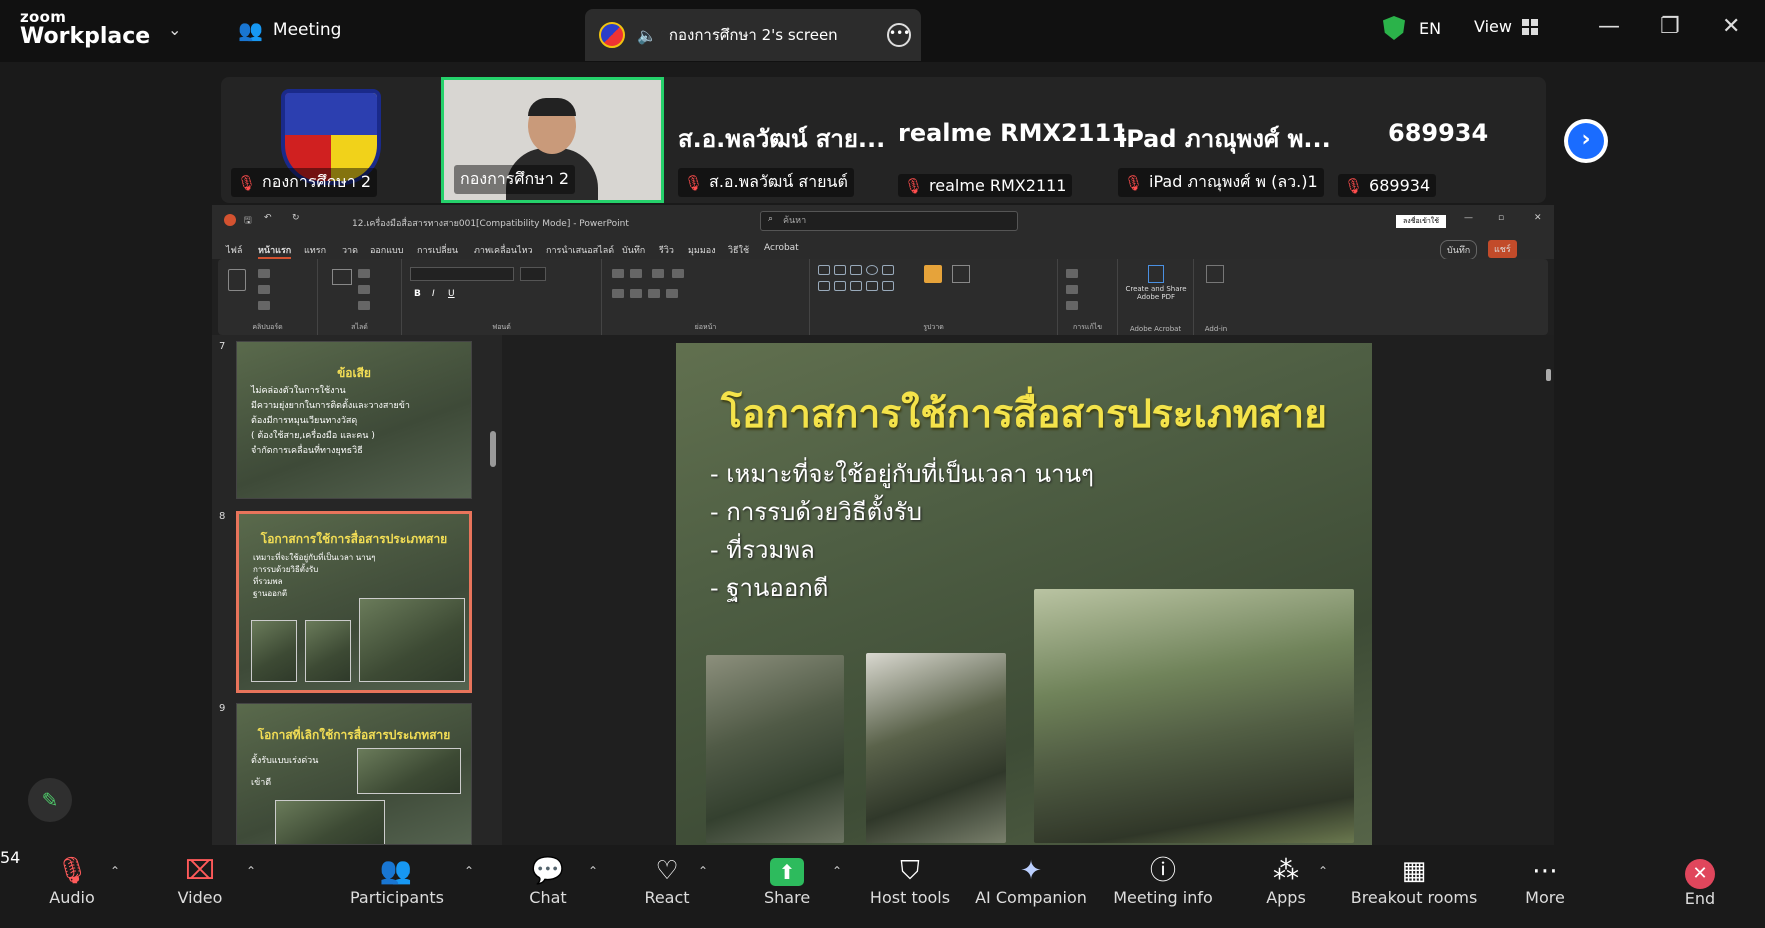  What do you see at coordinates (275, 251) in the screenshot?
I see `tab-home: หน้าแรก` at bounding box center [275, 251].